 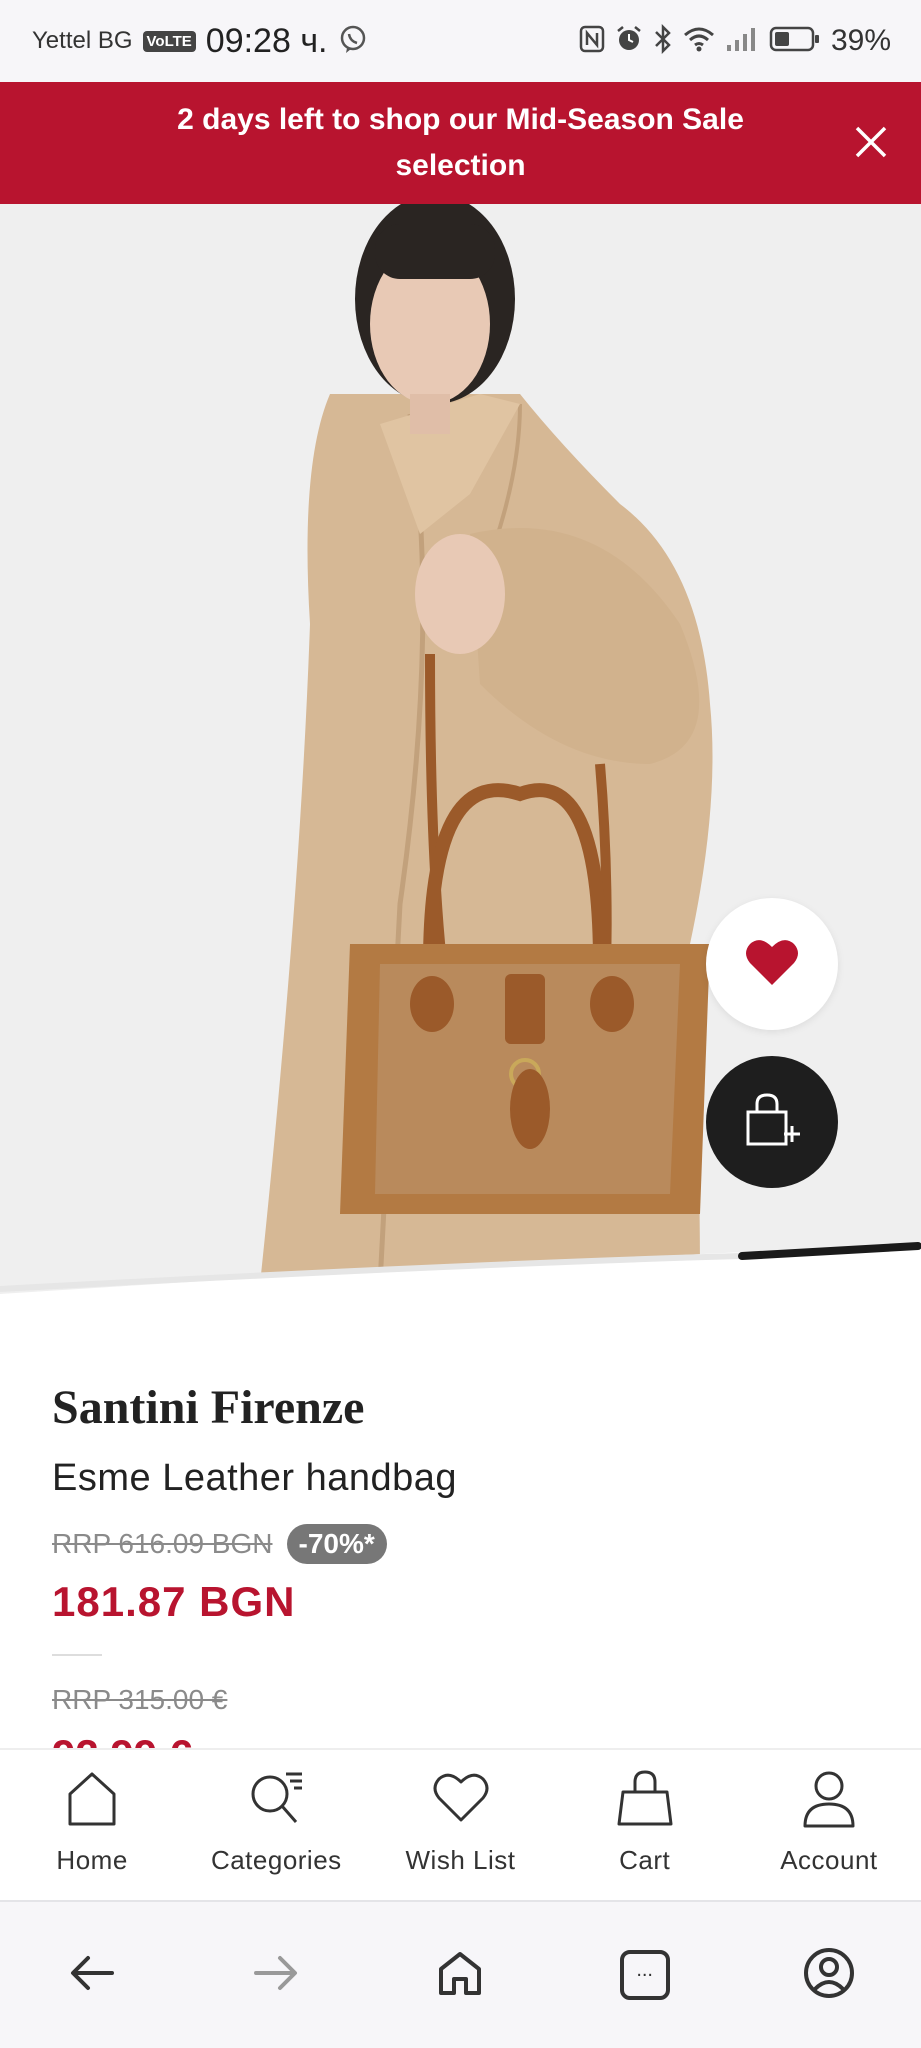 I want to click on brand-name: Santini Firenze, so click(x=472, y=1407).